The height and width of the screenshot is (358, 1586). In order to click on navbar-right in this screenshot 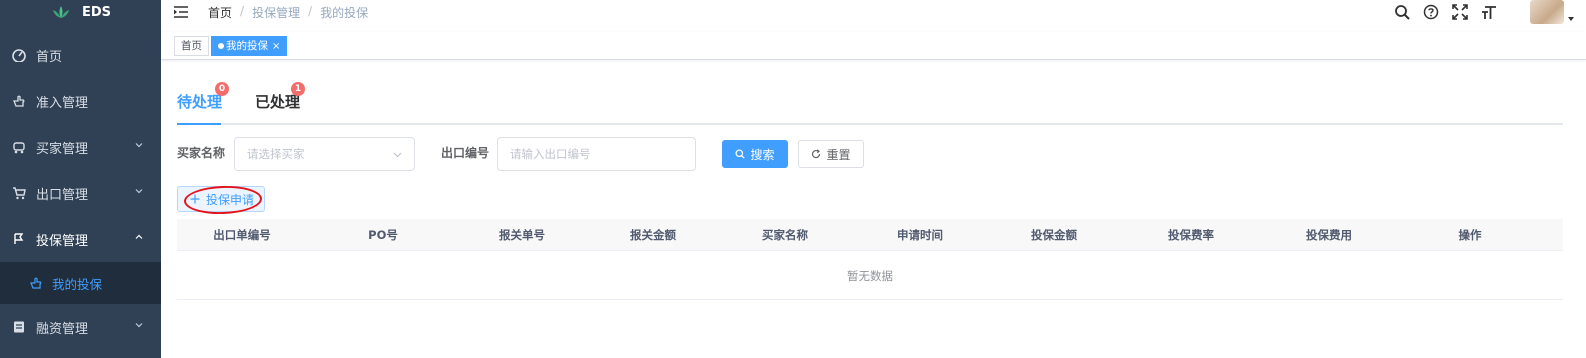, I will do `click(1490, 12)`.